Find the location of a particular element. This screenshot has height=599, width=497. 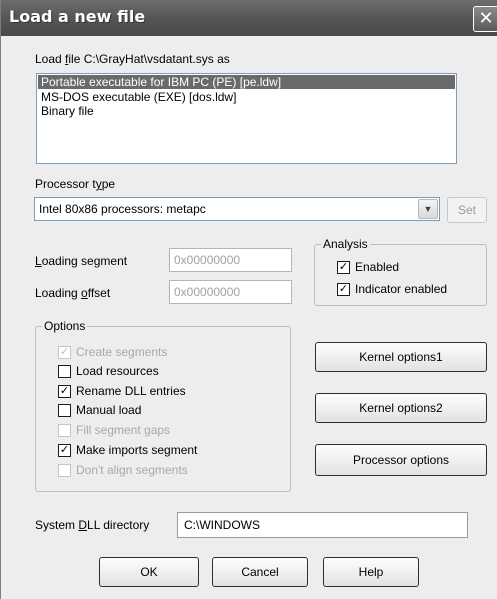

options-group-title: Options is located at coordinates (65, 326).